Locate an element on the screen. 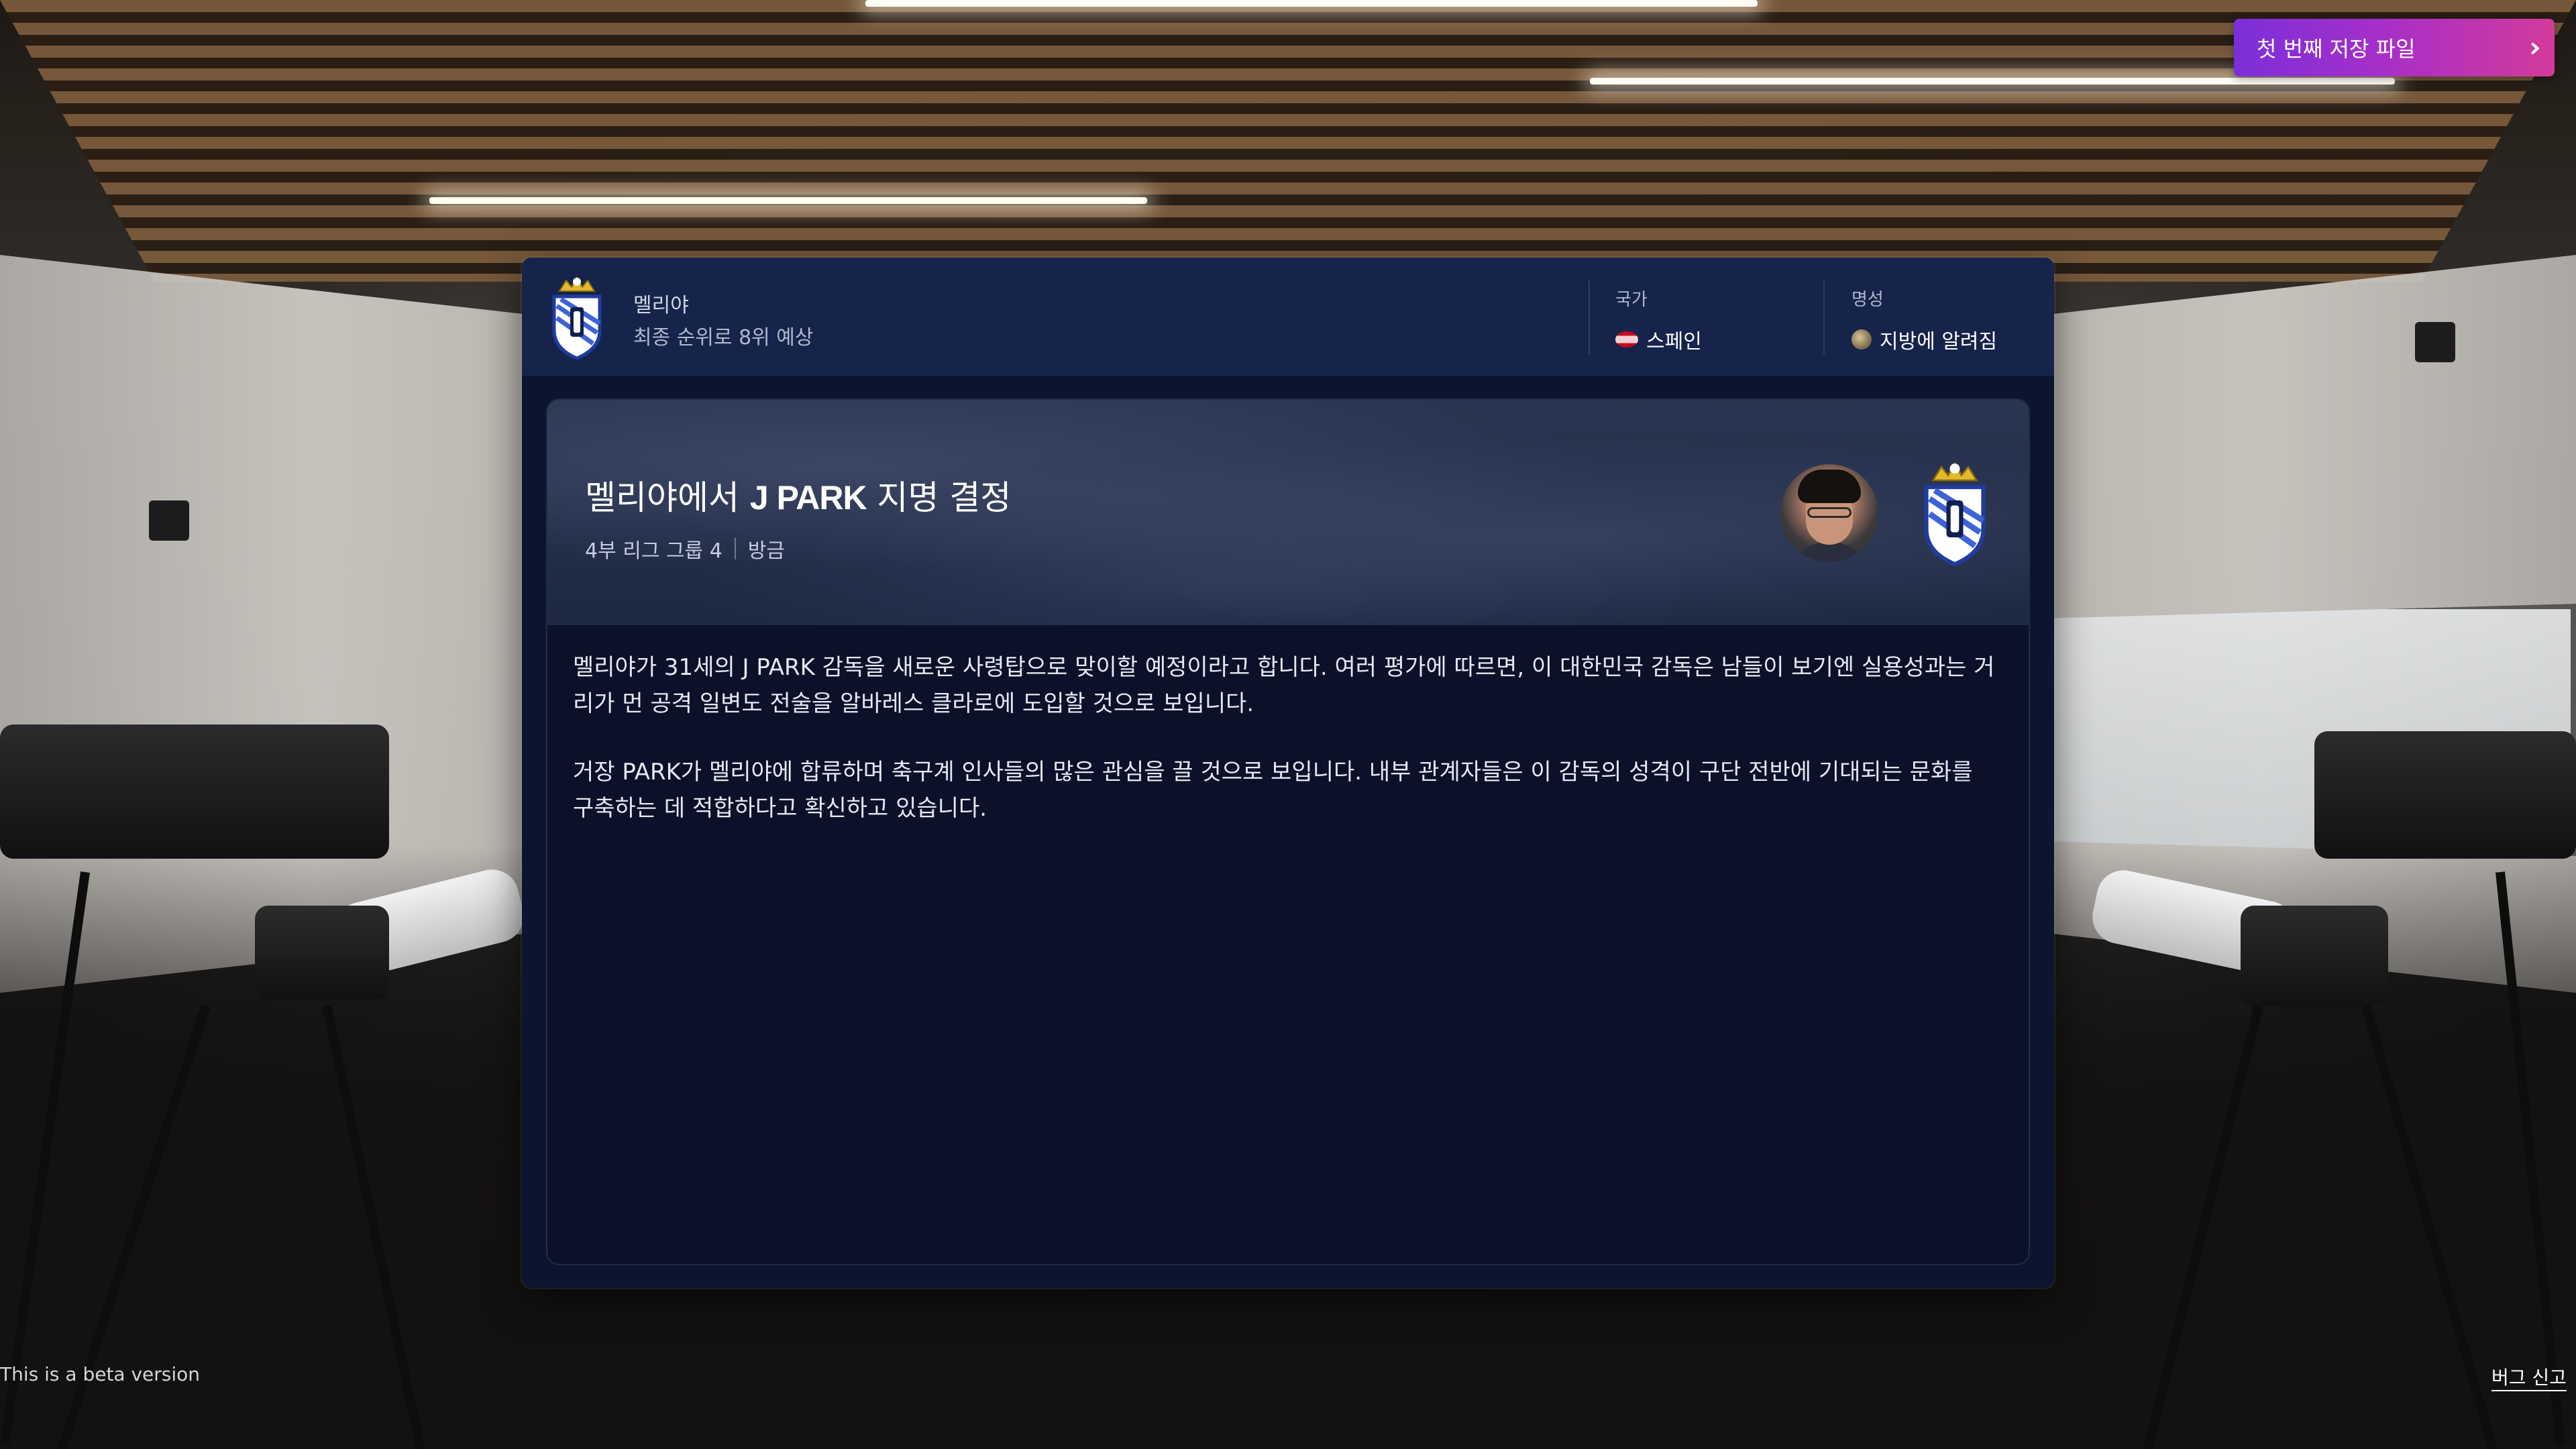 This screenshot has height=1449, width=2576. club-crest-large-icon is located at coordinates (1954, 514).